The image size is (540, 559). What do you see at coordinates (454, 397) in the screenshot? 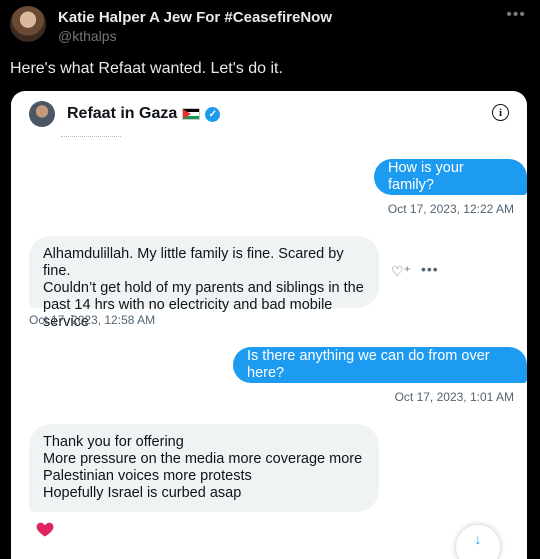
I see `message-timestamp: Oct 17, 2023, 1:01 AM` at bounding box center [454, 397].